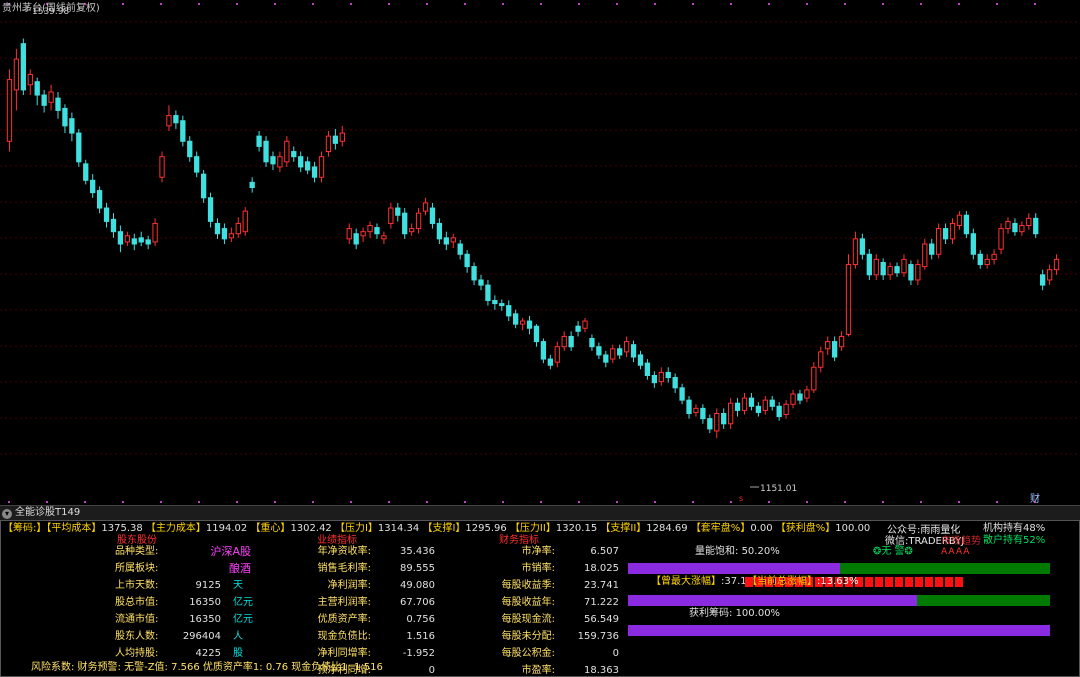 The image size is (1080, 677). I want to click on perf-value: 0.756, so click(420, 619).